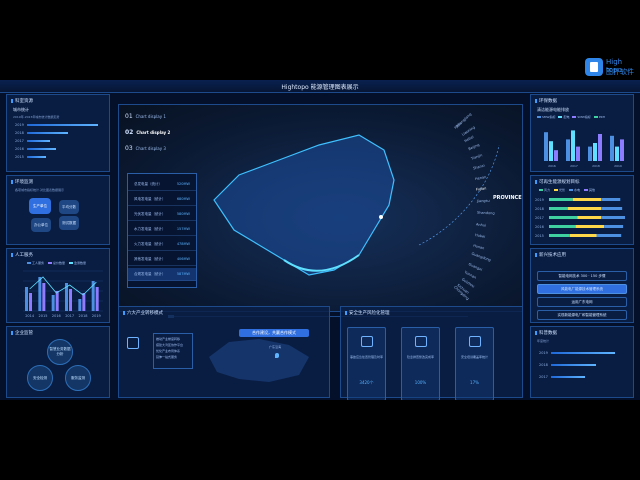 The image size is (640, 480). What do you see at coordinates (582, 362) in the screenshot?
I see `panel-science: 科普数据 年度统计 2019 2018 2017` at bounding box center [582, 362].